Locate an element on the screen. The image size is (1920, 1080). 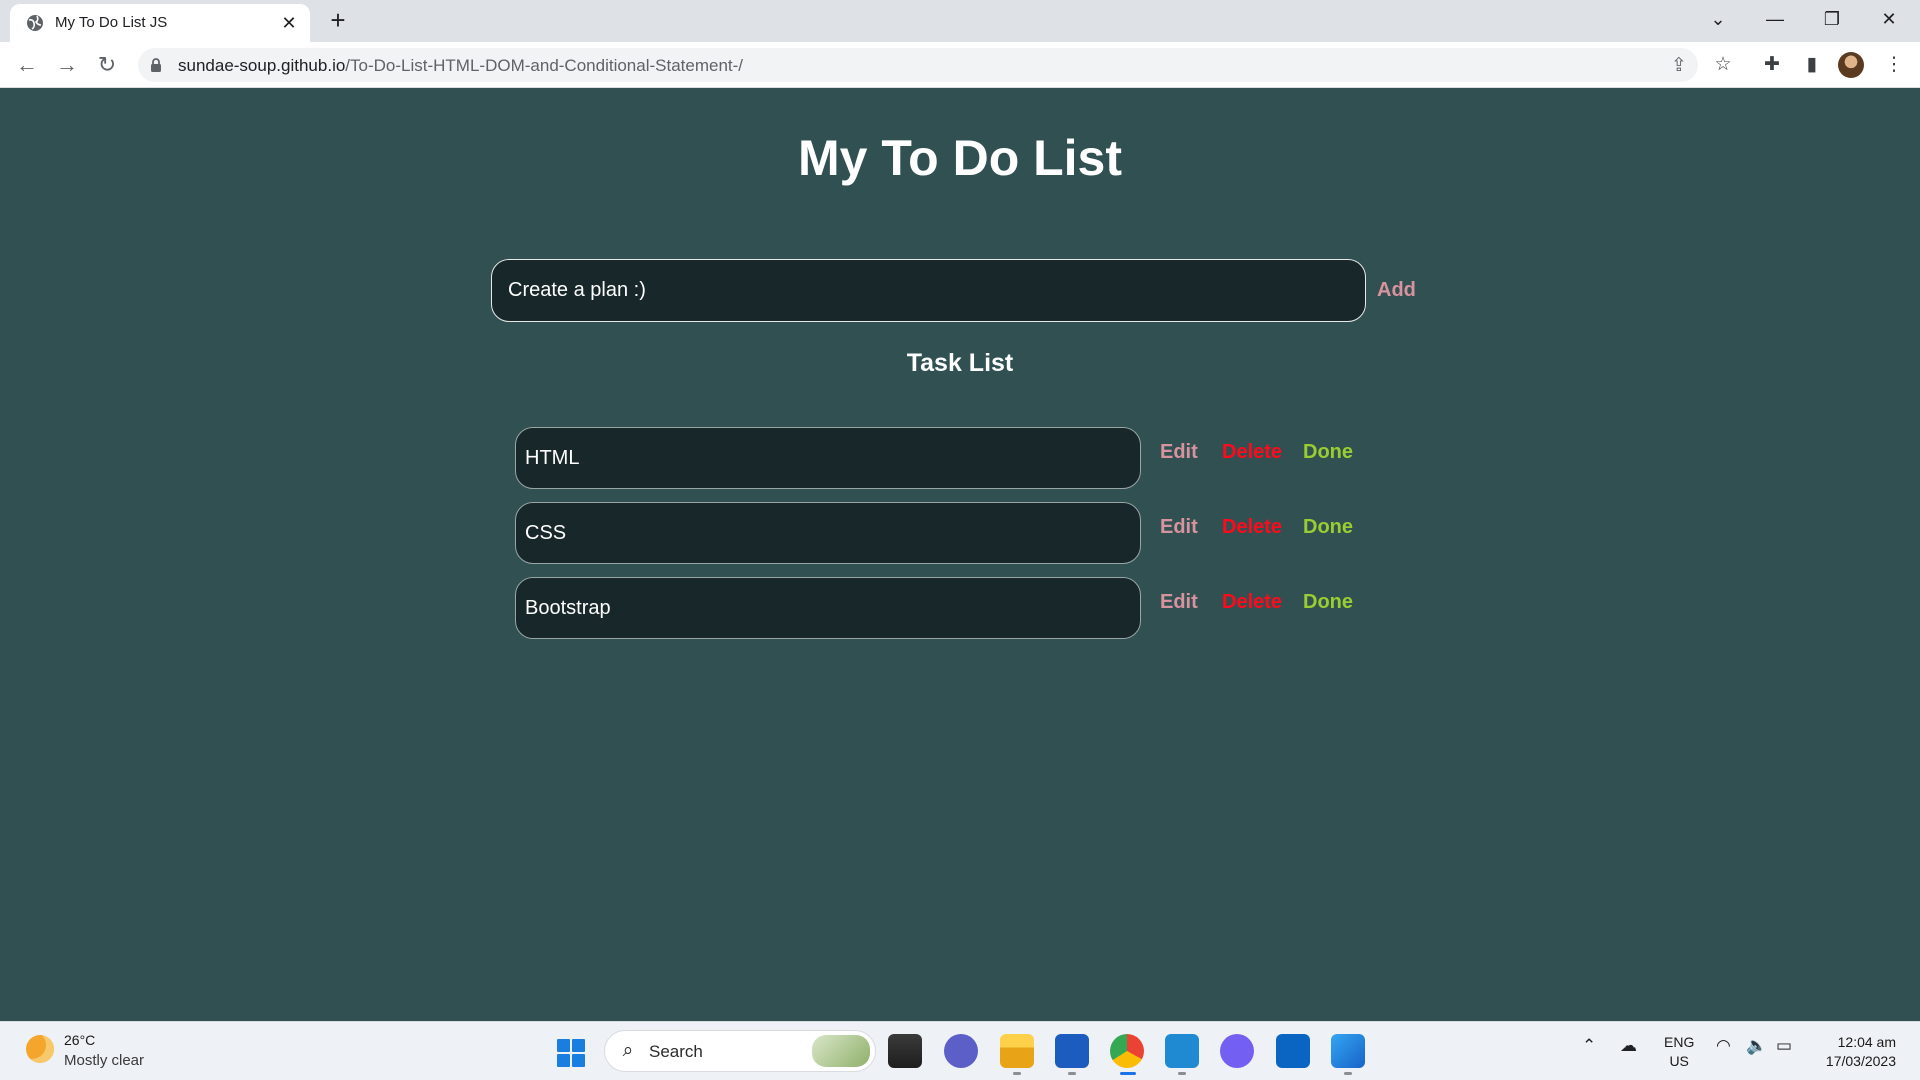
chrome-icon is located at coordinates (1127, 1051).